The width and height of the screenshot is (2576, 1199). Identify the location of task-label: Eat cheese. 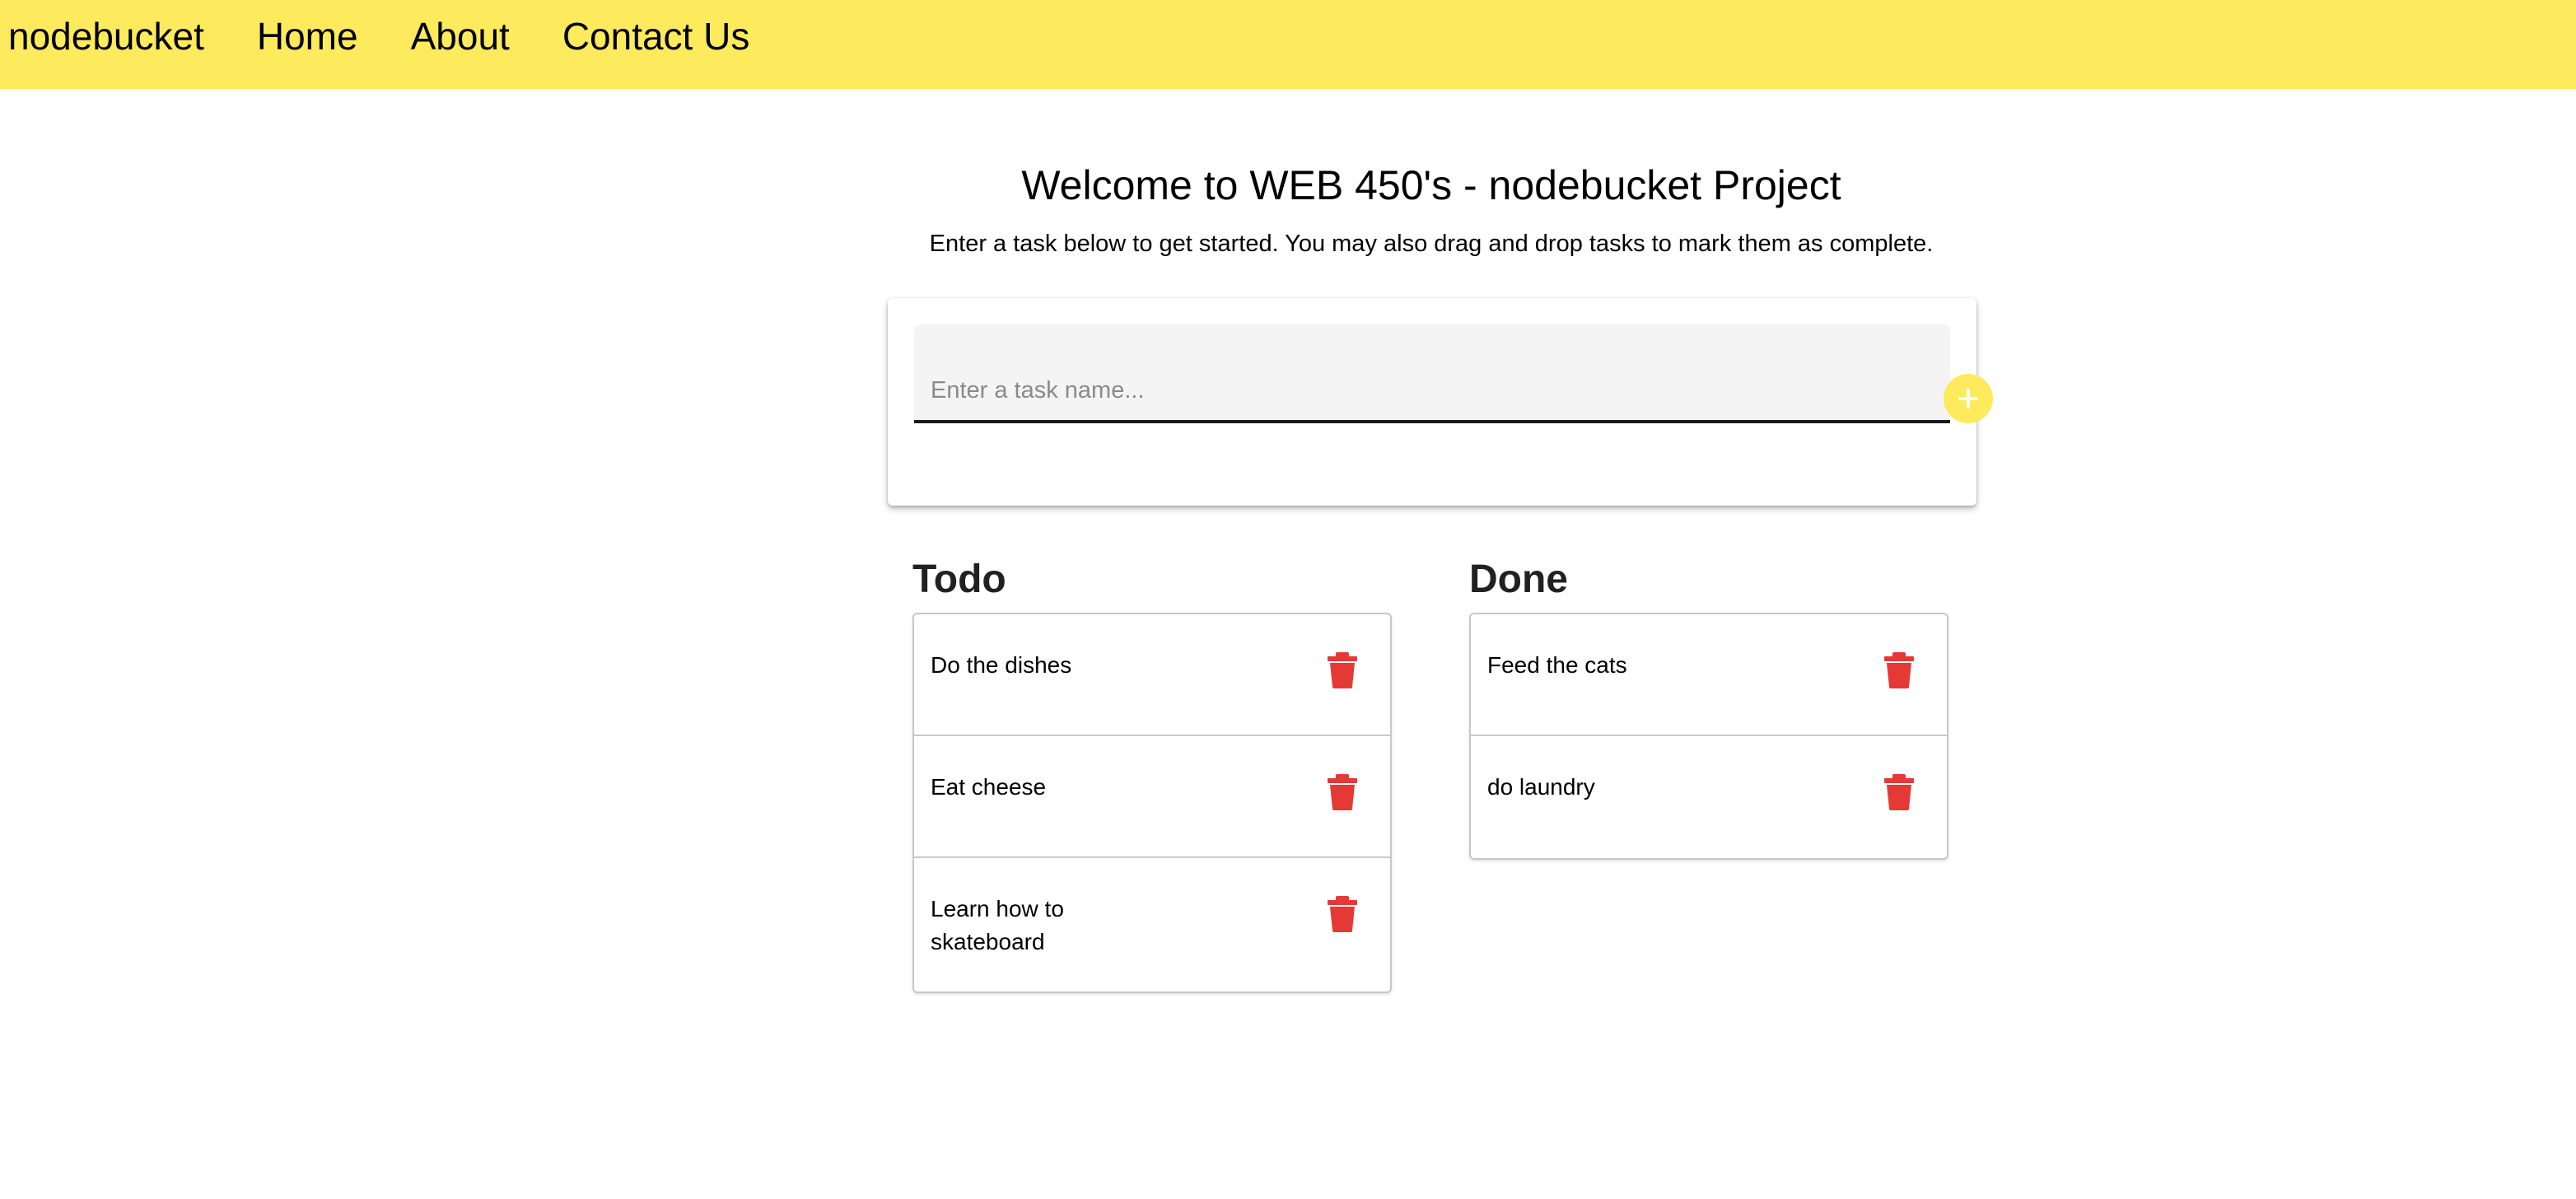
(989, 787).